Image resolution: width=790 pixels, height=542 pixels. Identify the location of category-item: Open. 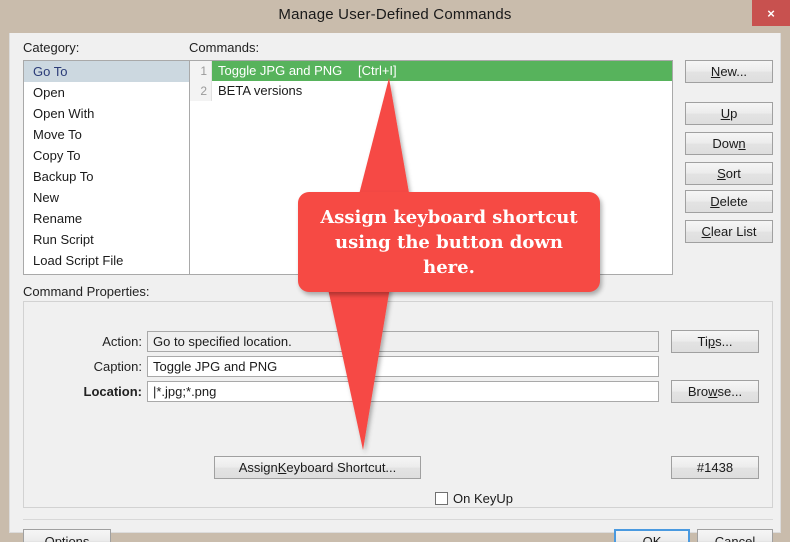
(106, 92).